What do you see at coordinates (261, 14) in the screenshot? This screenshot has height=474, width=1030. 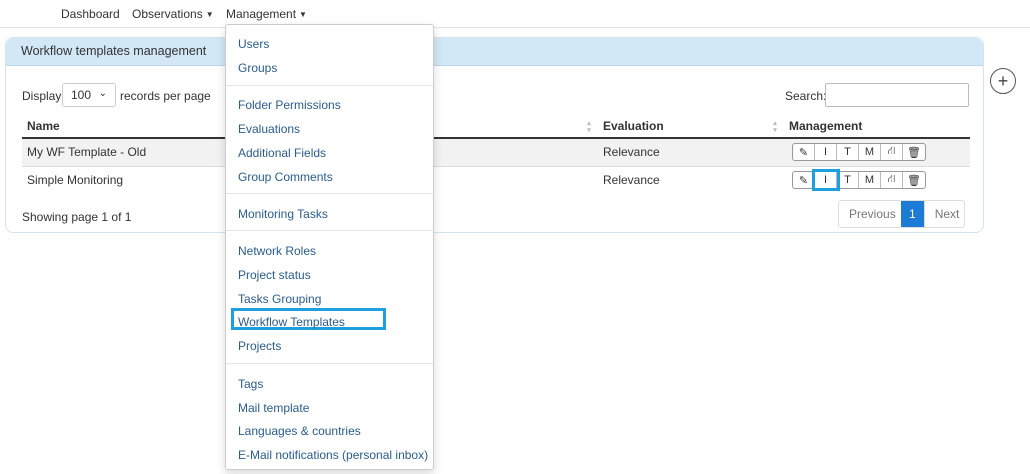 I see `nav-management-label: Management` at bounding box center [261, 14].